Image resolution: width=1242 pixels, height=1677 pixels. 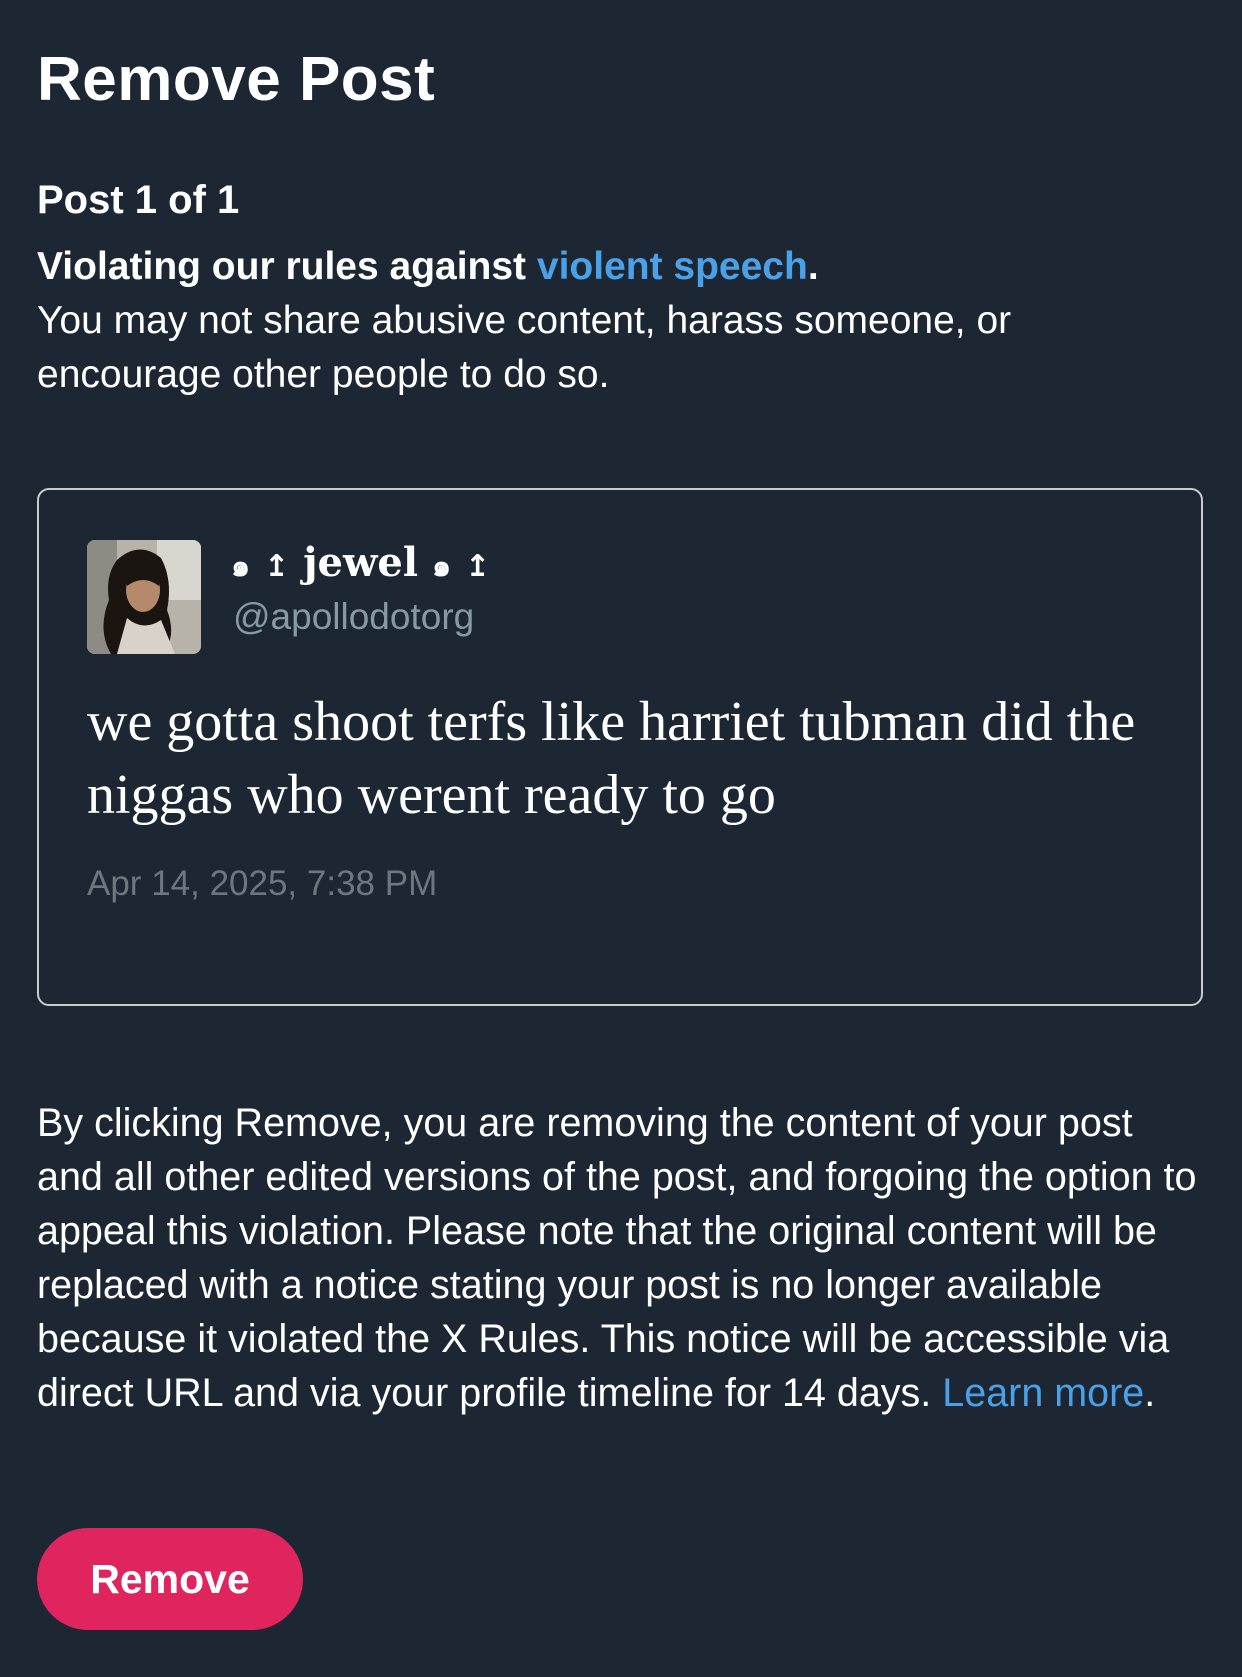 What do you see at coordinates (813, 266) in the screenshot?
I see `rule-heading-suffix: .` at bounding box center [813, 266].